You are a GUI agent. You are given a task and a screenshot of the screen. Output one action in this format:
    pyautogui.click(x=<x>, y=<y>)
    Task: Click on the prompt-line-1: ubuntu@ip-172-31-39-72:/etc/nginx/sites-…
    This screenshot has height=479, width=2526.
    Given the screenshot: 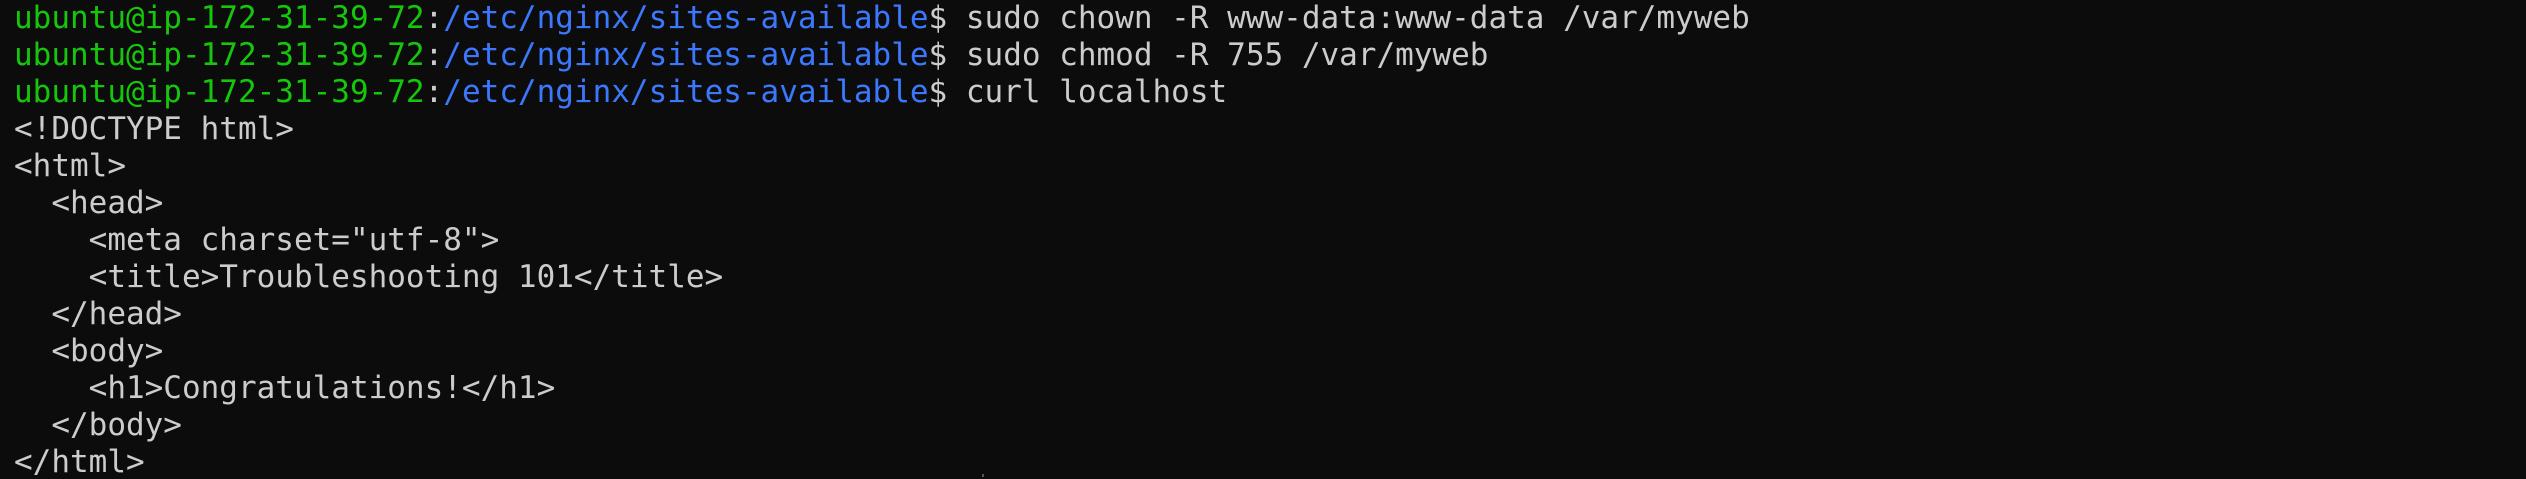 What is the action you would take?
    pyautogui.click(x=1270, y=18)
    